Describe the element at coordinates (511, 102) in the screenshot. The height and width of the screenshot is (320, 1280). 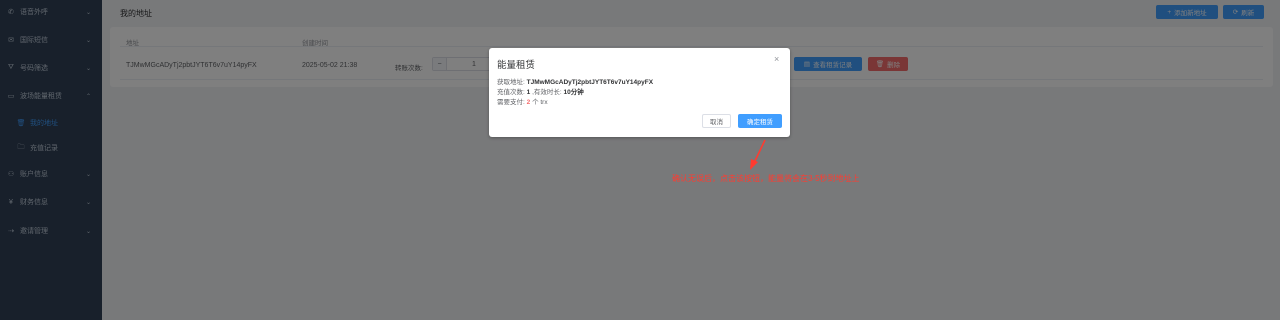
I see `pay-label: 需要支付:` at that location.